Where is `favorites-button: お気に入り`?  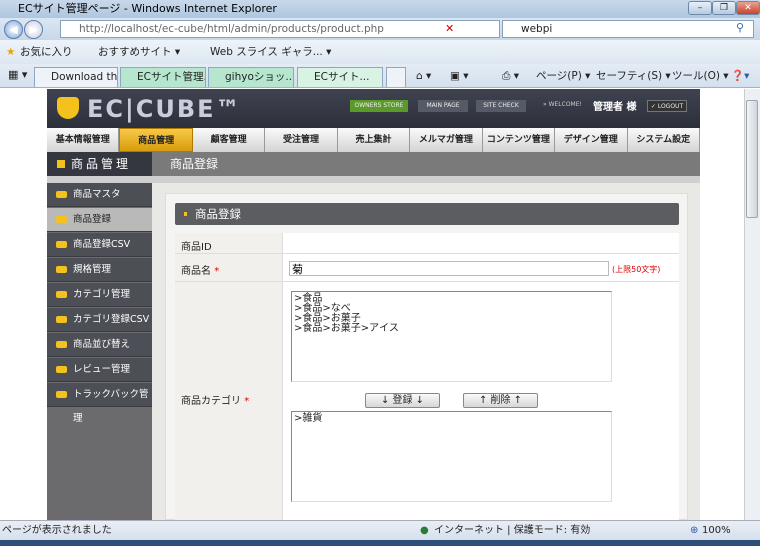
favorites-button: お気に入り is located at coordinates (46, 52).